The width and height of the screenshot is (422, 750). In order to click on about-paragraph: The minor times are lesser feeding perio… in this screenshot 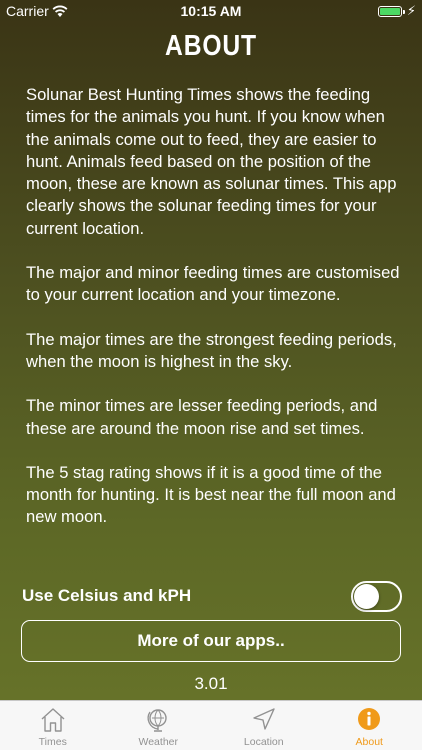, I will do `click(202, 417)`.